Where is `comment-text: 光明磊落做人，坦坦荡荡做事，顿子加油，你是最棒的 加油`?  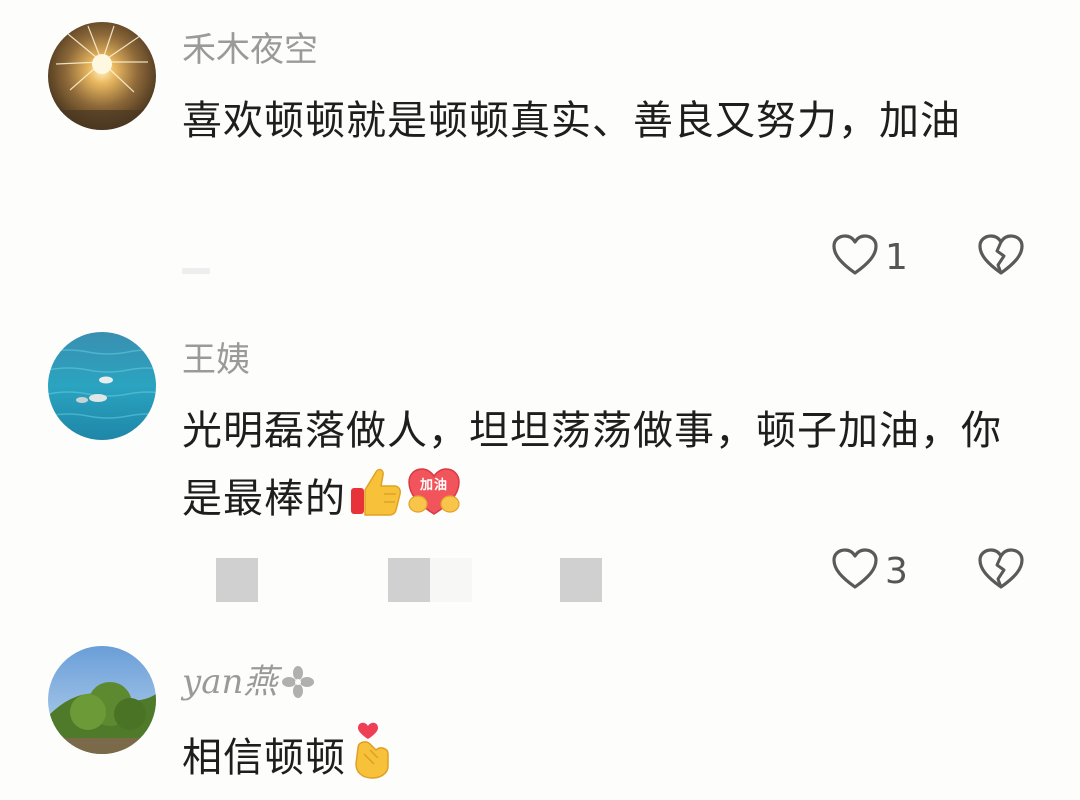
comment-text: 光明磊落做人，坦坦荡荡做事，顿子加油，你是最棒的 加油 is located at coordinates (592, 468).